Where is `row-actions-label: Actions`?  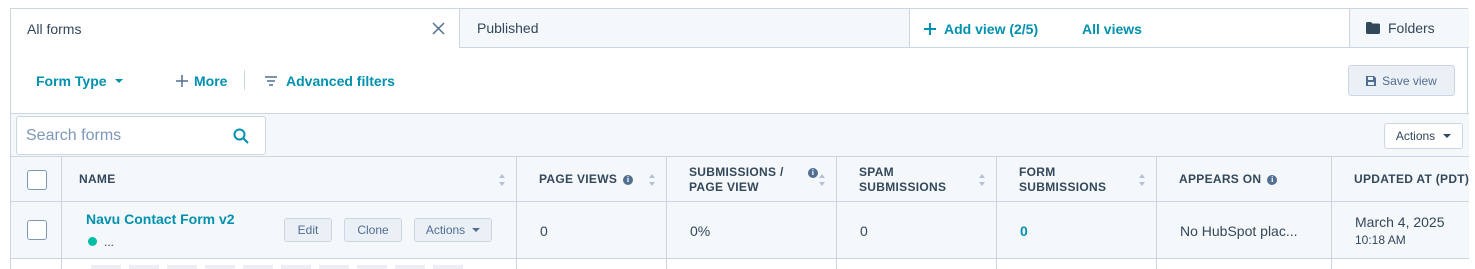 row-actions-label: Actions is located at coordinates (445, 230).